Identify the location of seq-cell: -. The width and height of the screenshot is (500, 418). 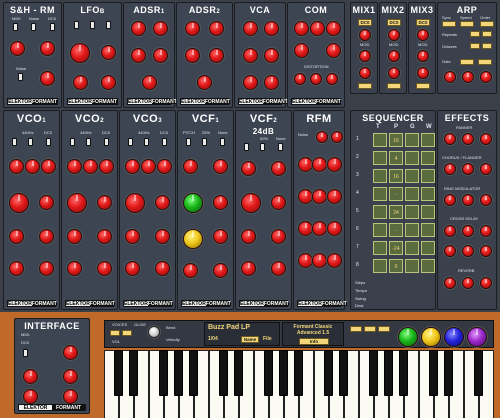
(396, 230).